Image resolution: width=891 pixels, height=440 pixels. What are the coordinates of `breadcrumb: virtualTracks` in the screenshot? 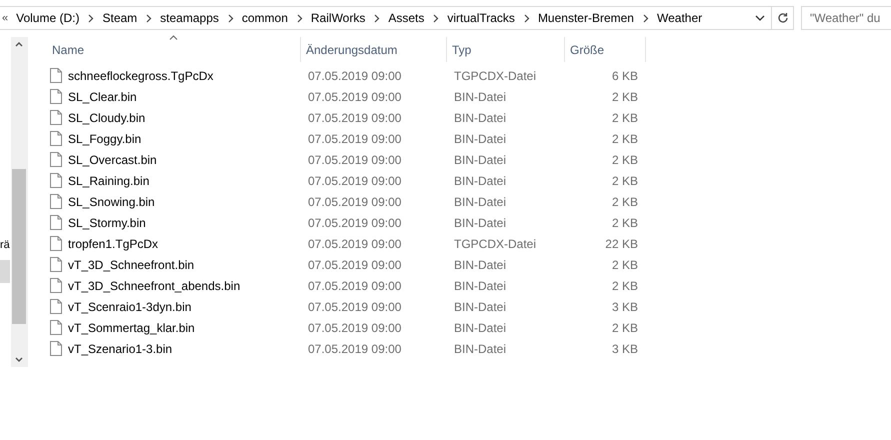 It's located at (483, 18).